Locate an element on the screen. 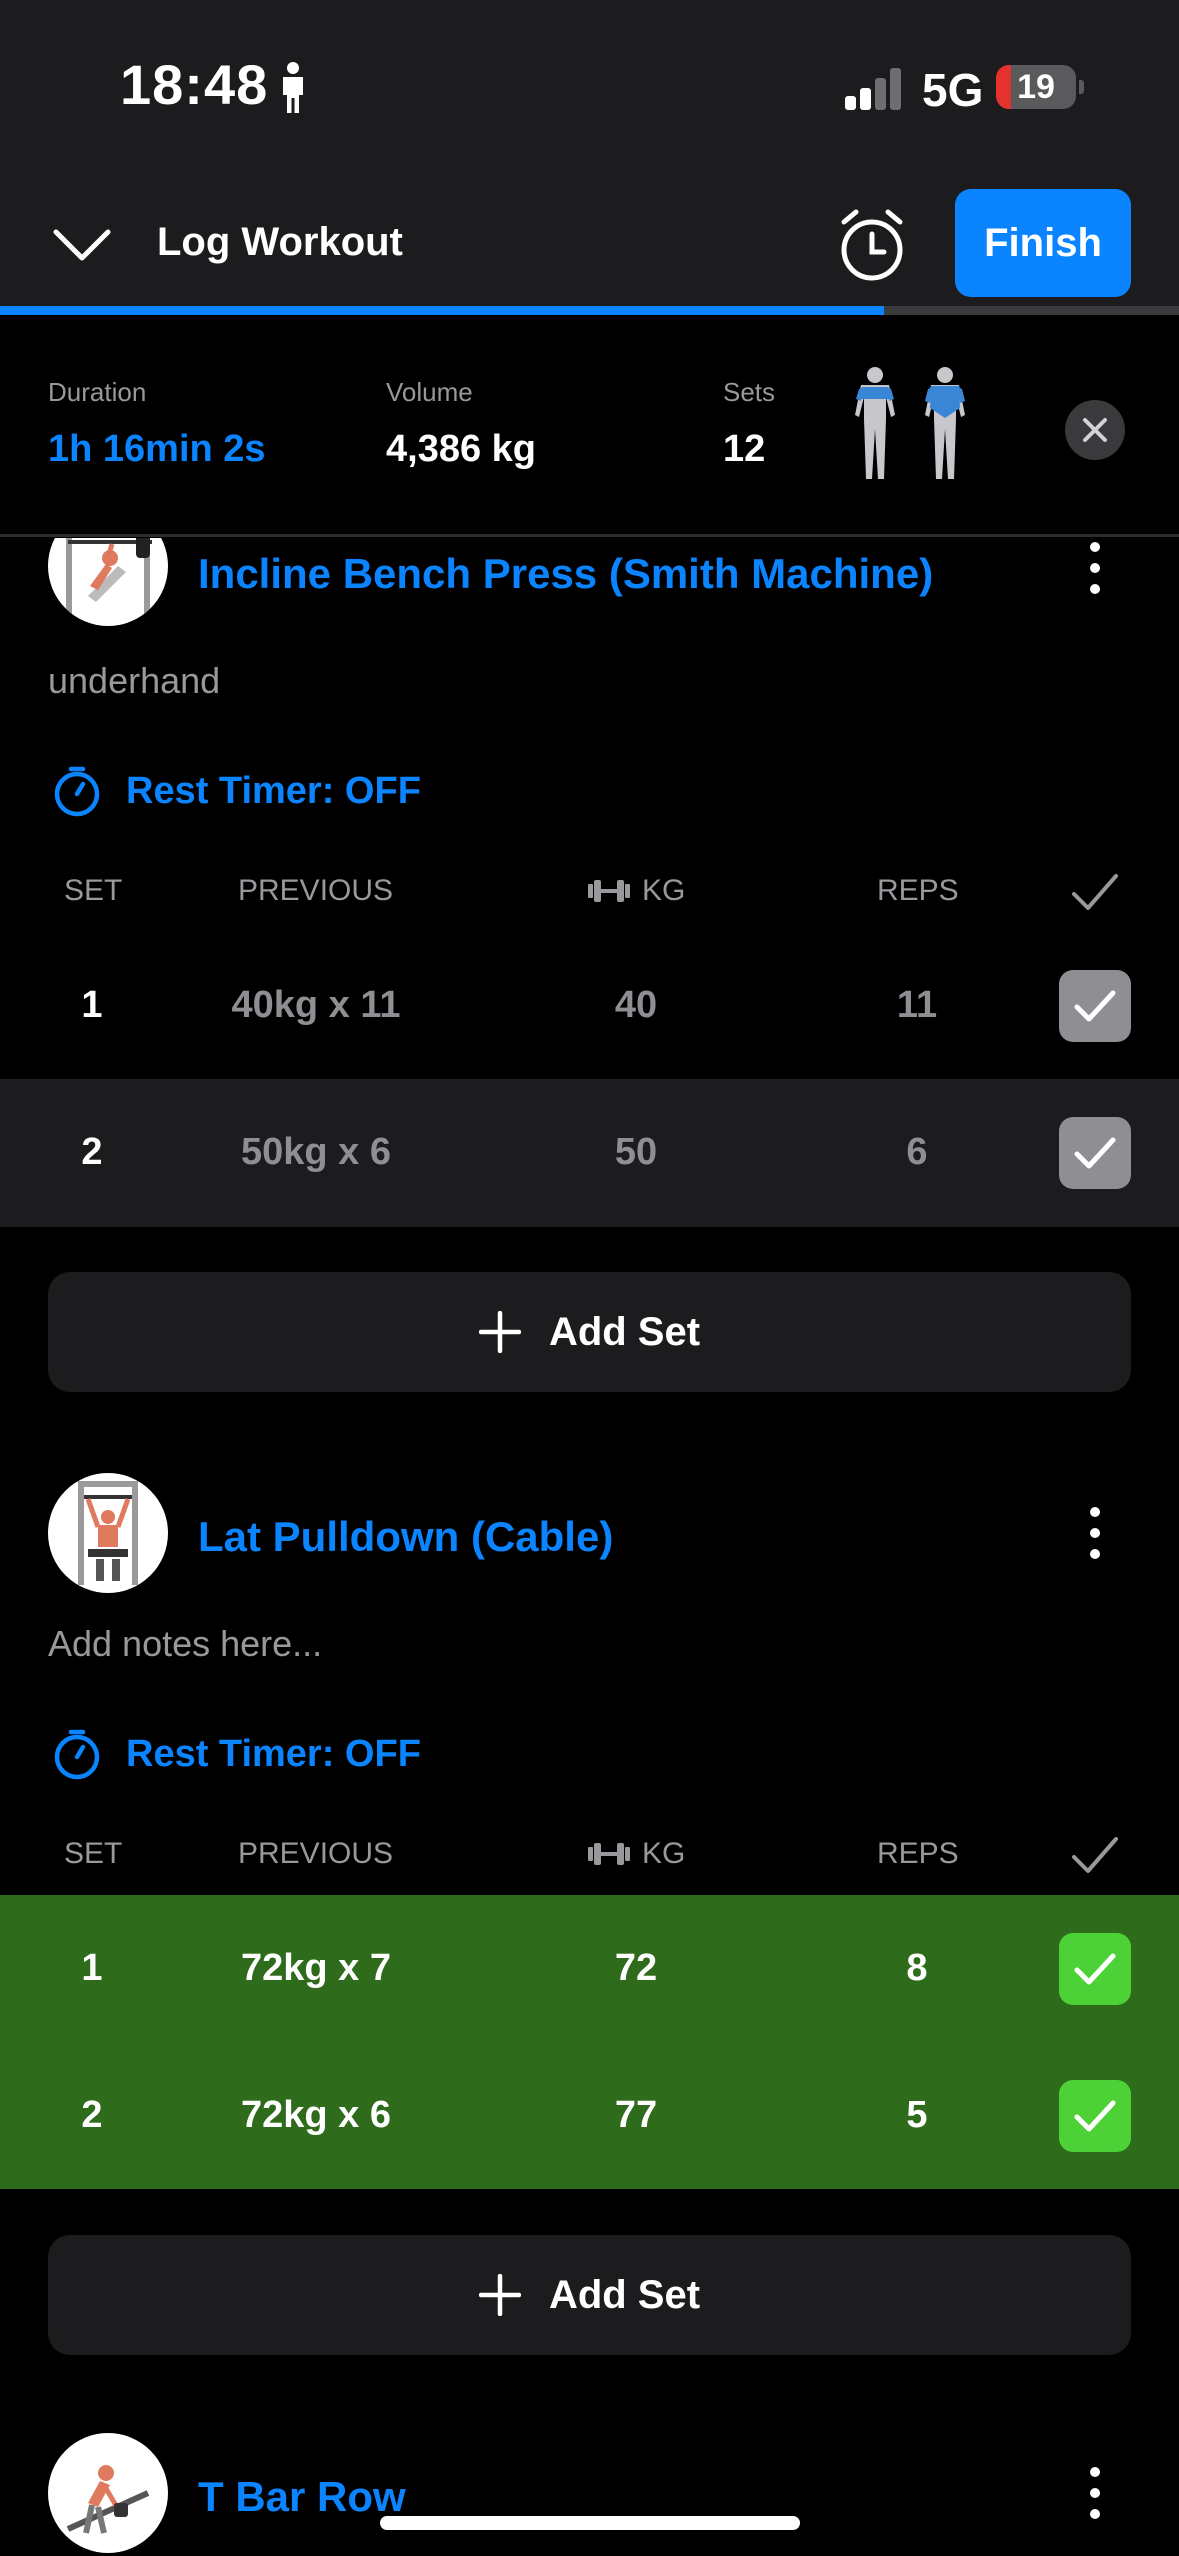 The width and height of the screenshot is (1179, 2556). close-summary-button is located at coordinates (1095, 430).